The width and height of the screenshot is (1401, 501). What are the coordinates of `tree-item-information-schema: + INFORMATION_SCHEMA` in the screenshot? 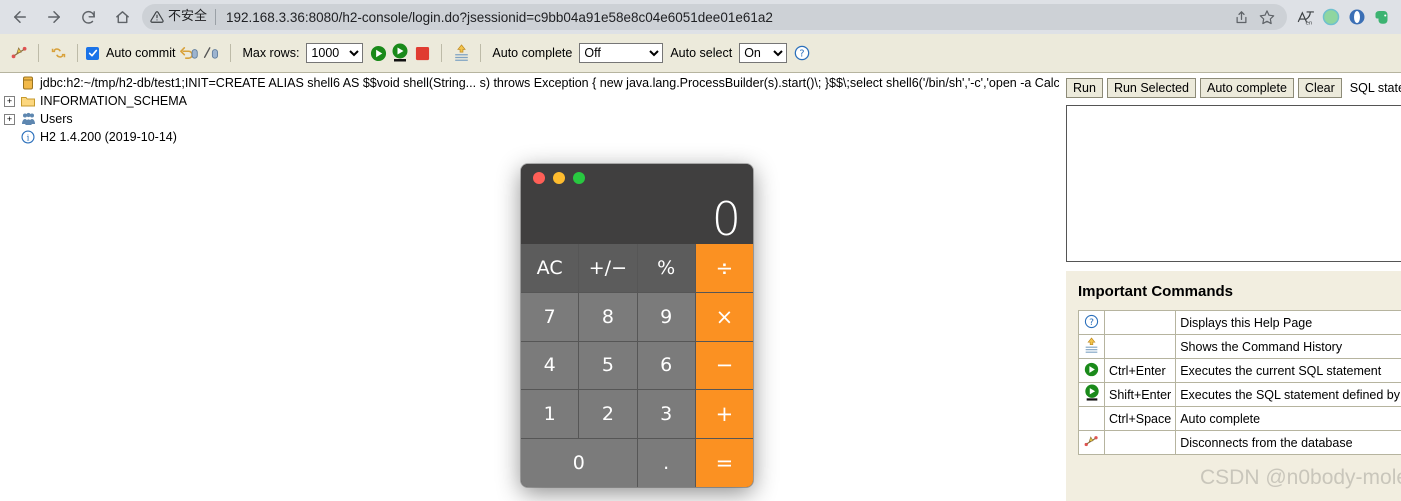 It's located at (529, 101).